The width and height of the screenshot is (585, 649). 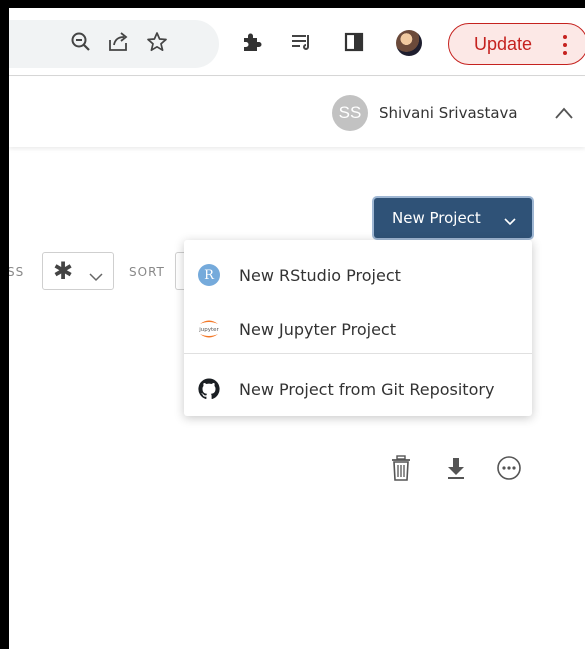 What do you see at coordinates (565, 45) in the screenshot?
I see `menu-dots-icon` at bounding box center [565, 45].